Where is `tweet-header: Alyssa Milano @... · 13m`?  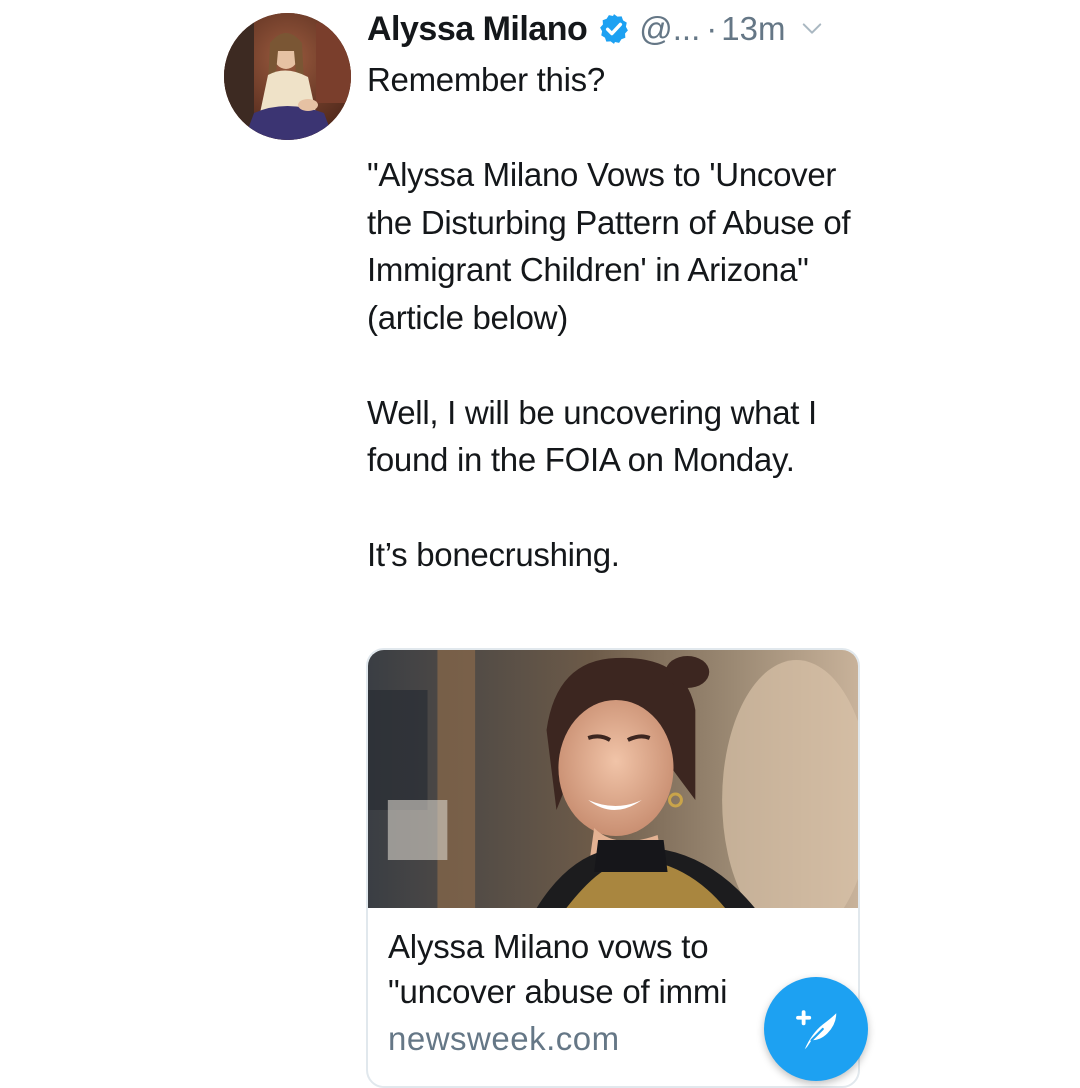 tweet-header: Alyssa Milano @... · 13m is located at coordinates (595, 29).